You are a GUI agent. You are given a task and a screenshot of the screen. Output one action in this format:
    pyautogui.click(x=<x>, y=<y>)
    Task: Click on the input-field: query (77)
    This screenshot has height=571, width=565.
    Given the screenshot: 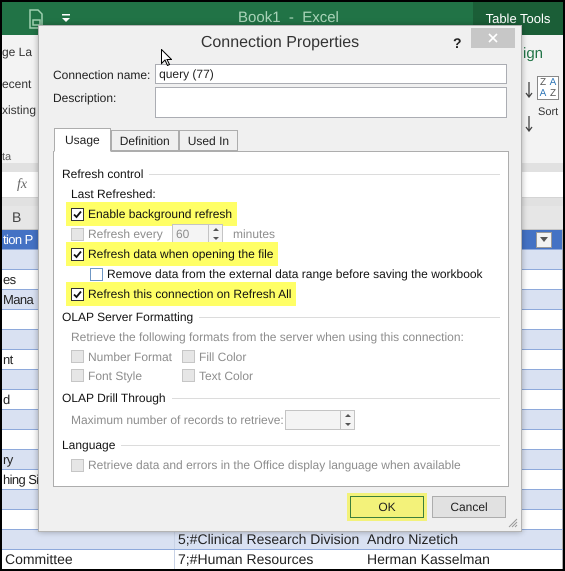 What is the action you would take?
    pyautogui.click(x=331, y=74)
    